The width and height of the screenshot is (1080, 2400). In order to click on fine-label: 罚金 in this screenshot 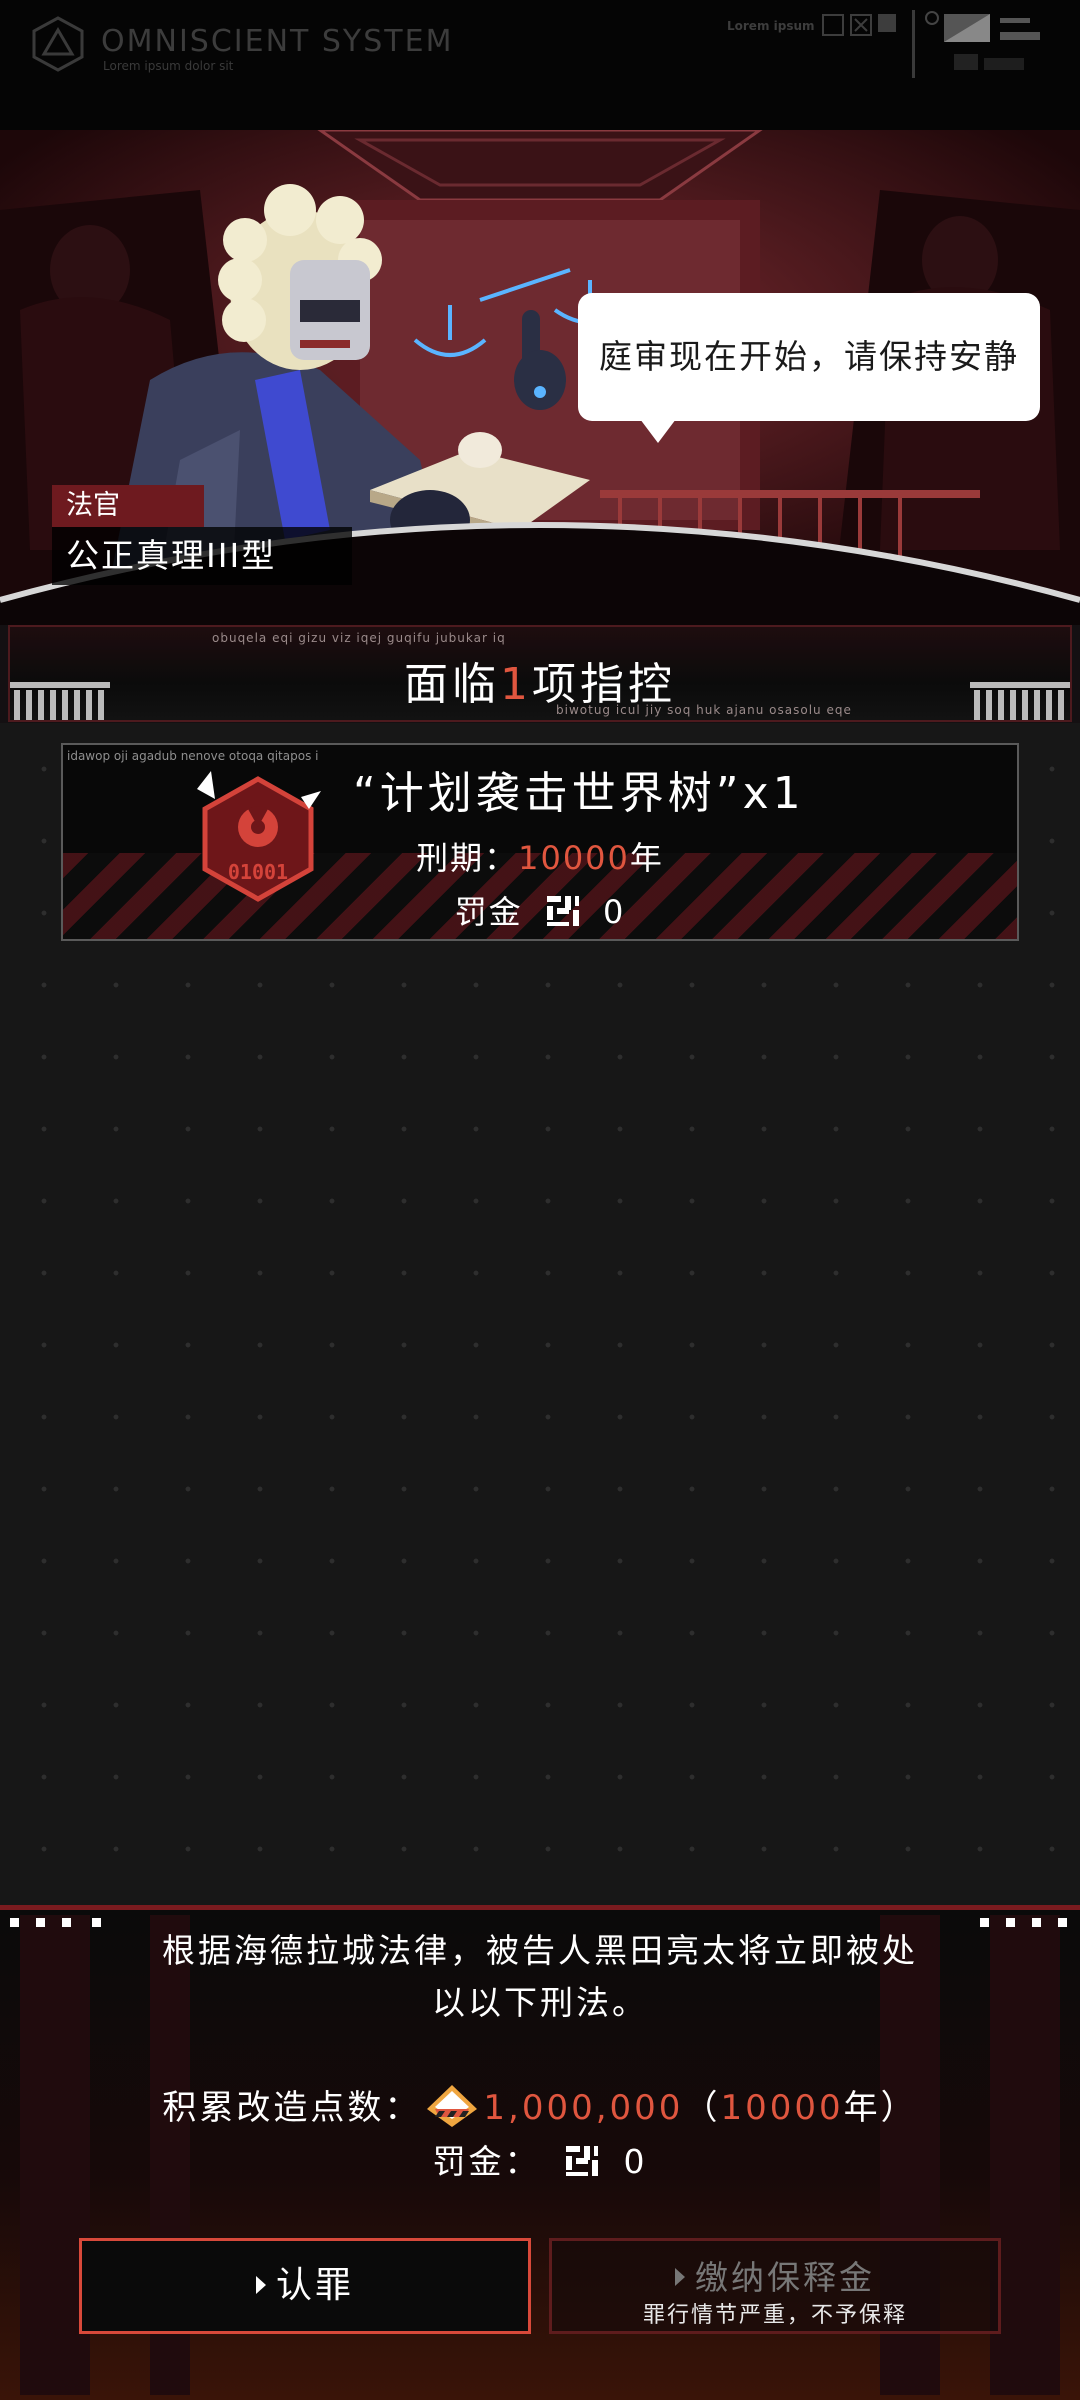, I will do `click(488, 912)`.